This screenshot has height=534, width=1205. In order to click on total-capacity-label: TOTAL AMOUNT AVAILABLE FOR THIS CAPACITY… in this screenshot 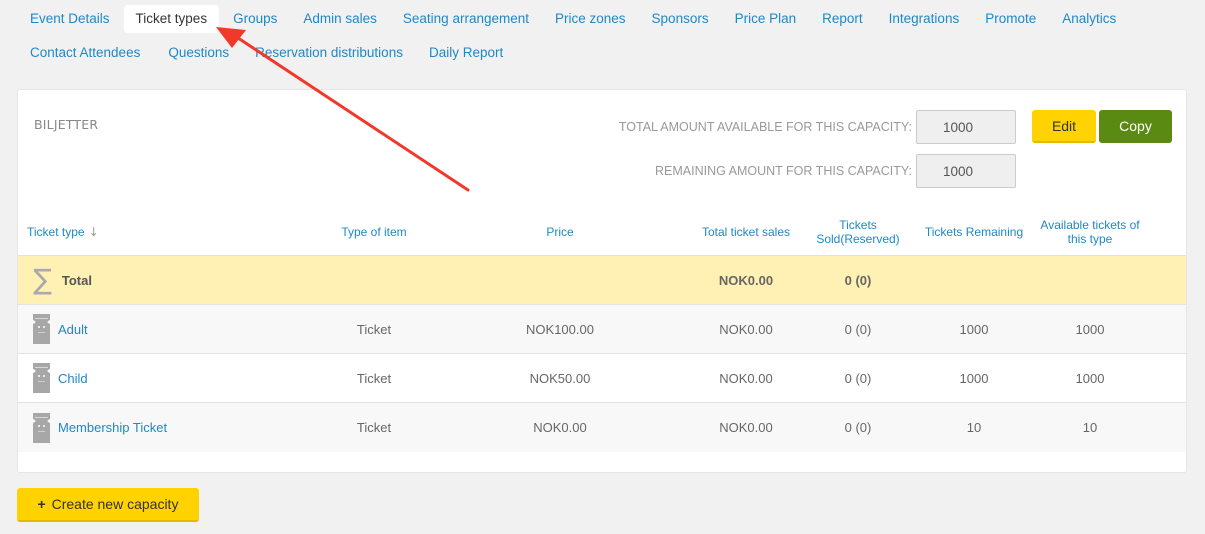, I will do `click(765, 127)`.